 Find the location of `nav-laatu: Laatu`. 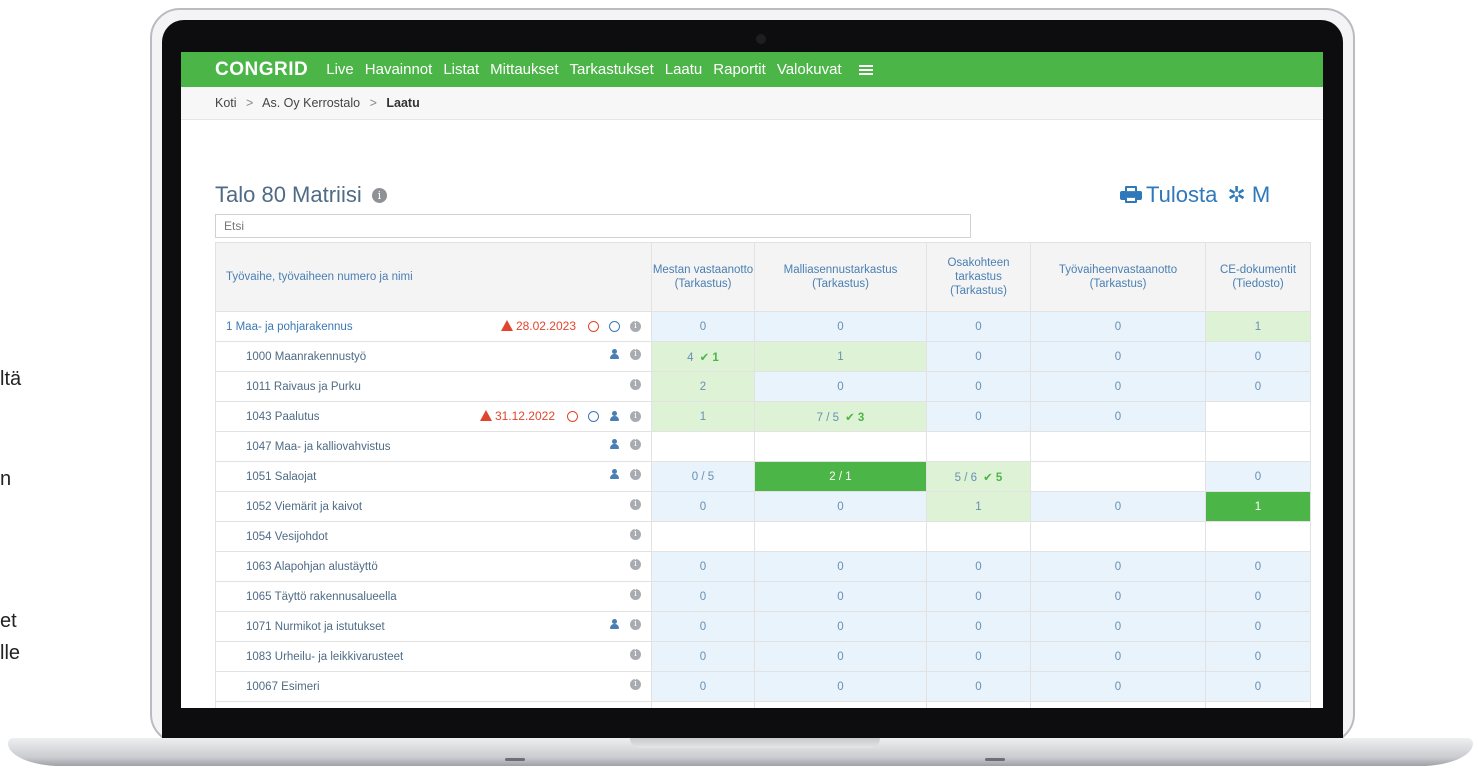

nav-laatu: Laatu is located at coordinates (684, 69).